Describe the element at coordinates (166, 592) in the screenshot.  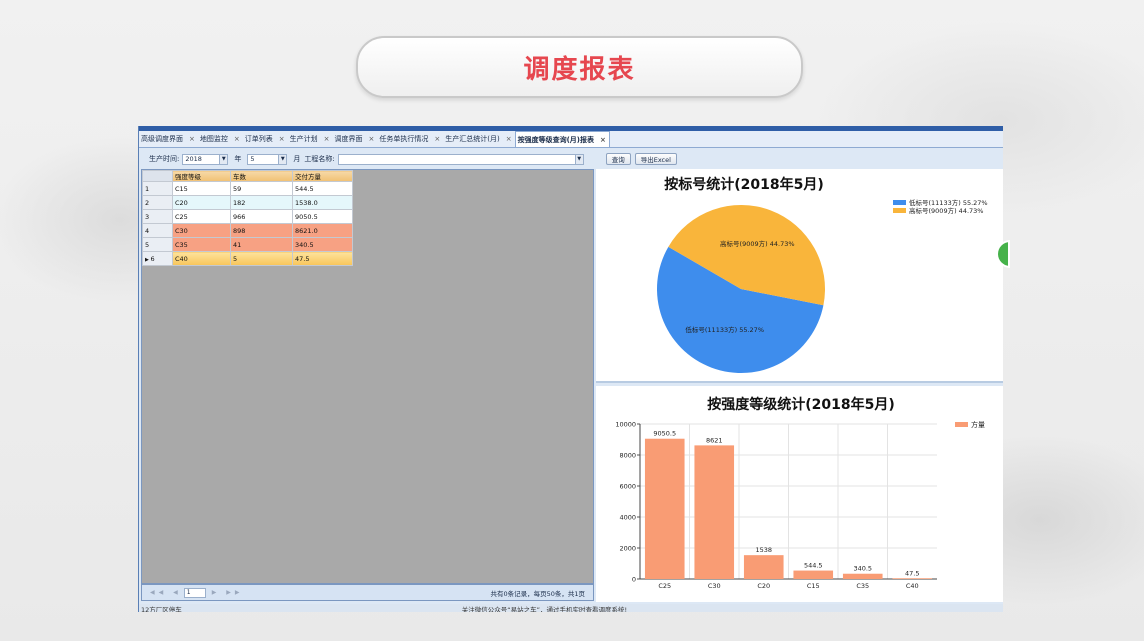
I see `pager-nav-first-prev-icon: ◀◀ ◀` at that location.